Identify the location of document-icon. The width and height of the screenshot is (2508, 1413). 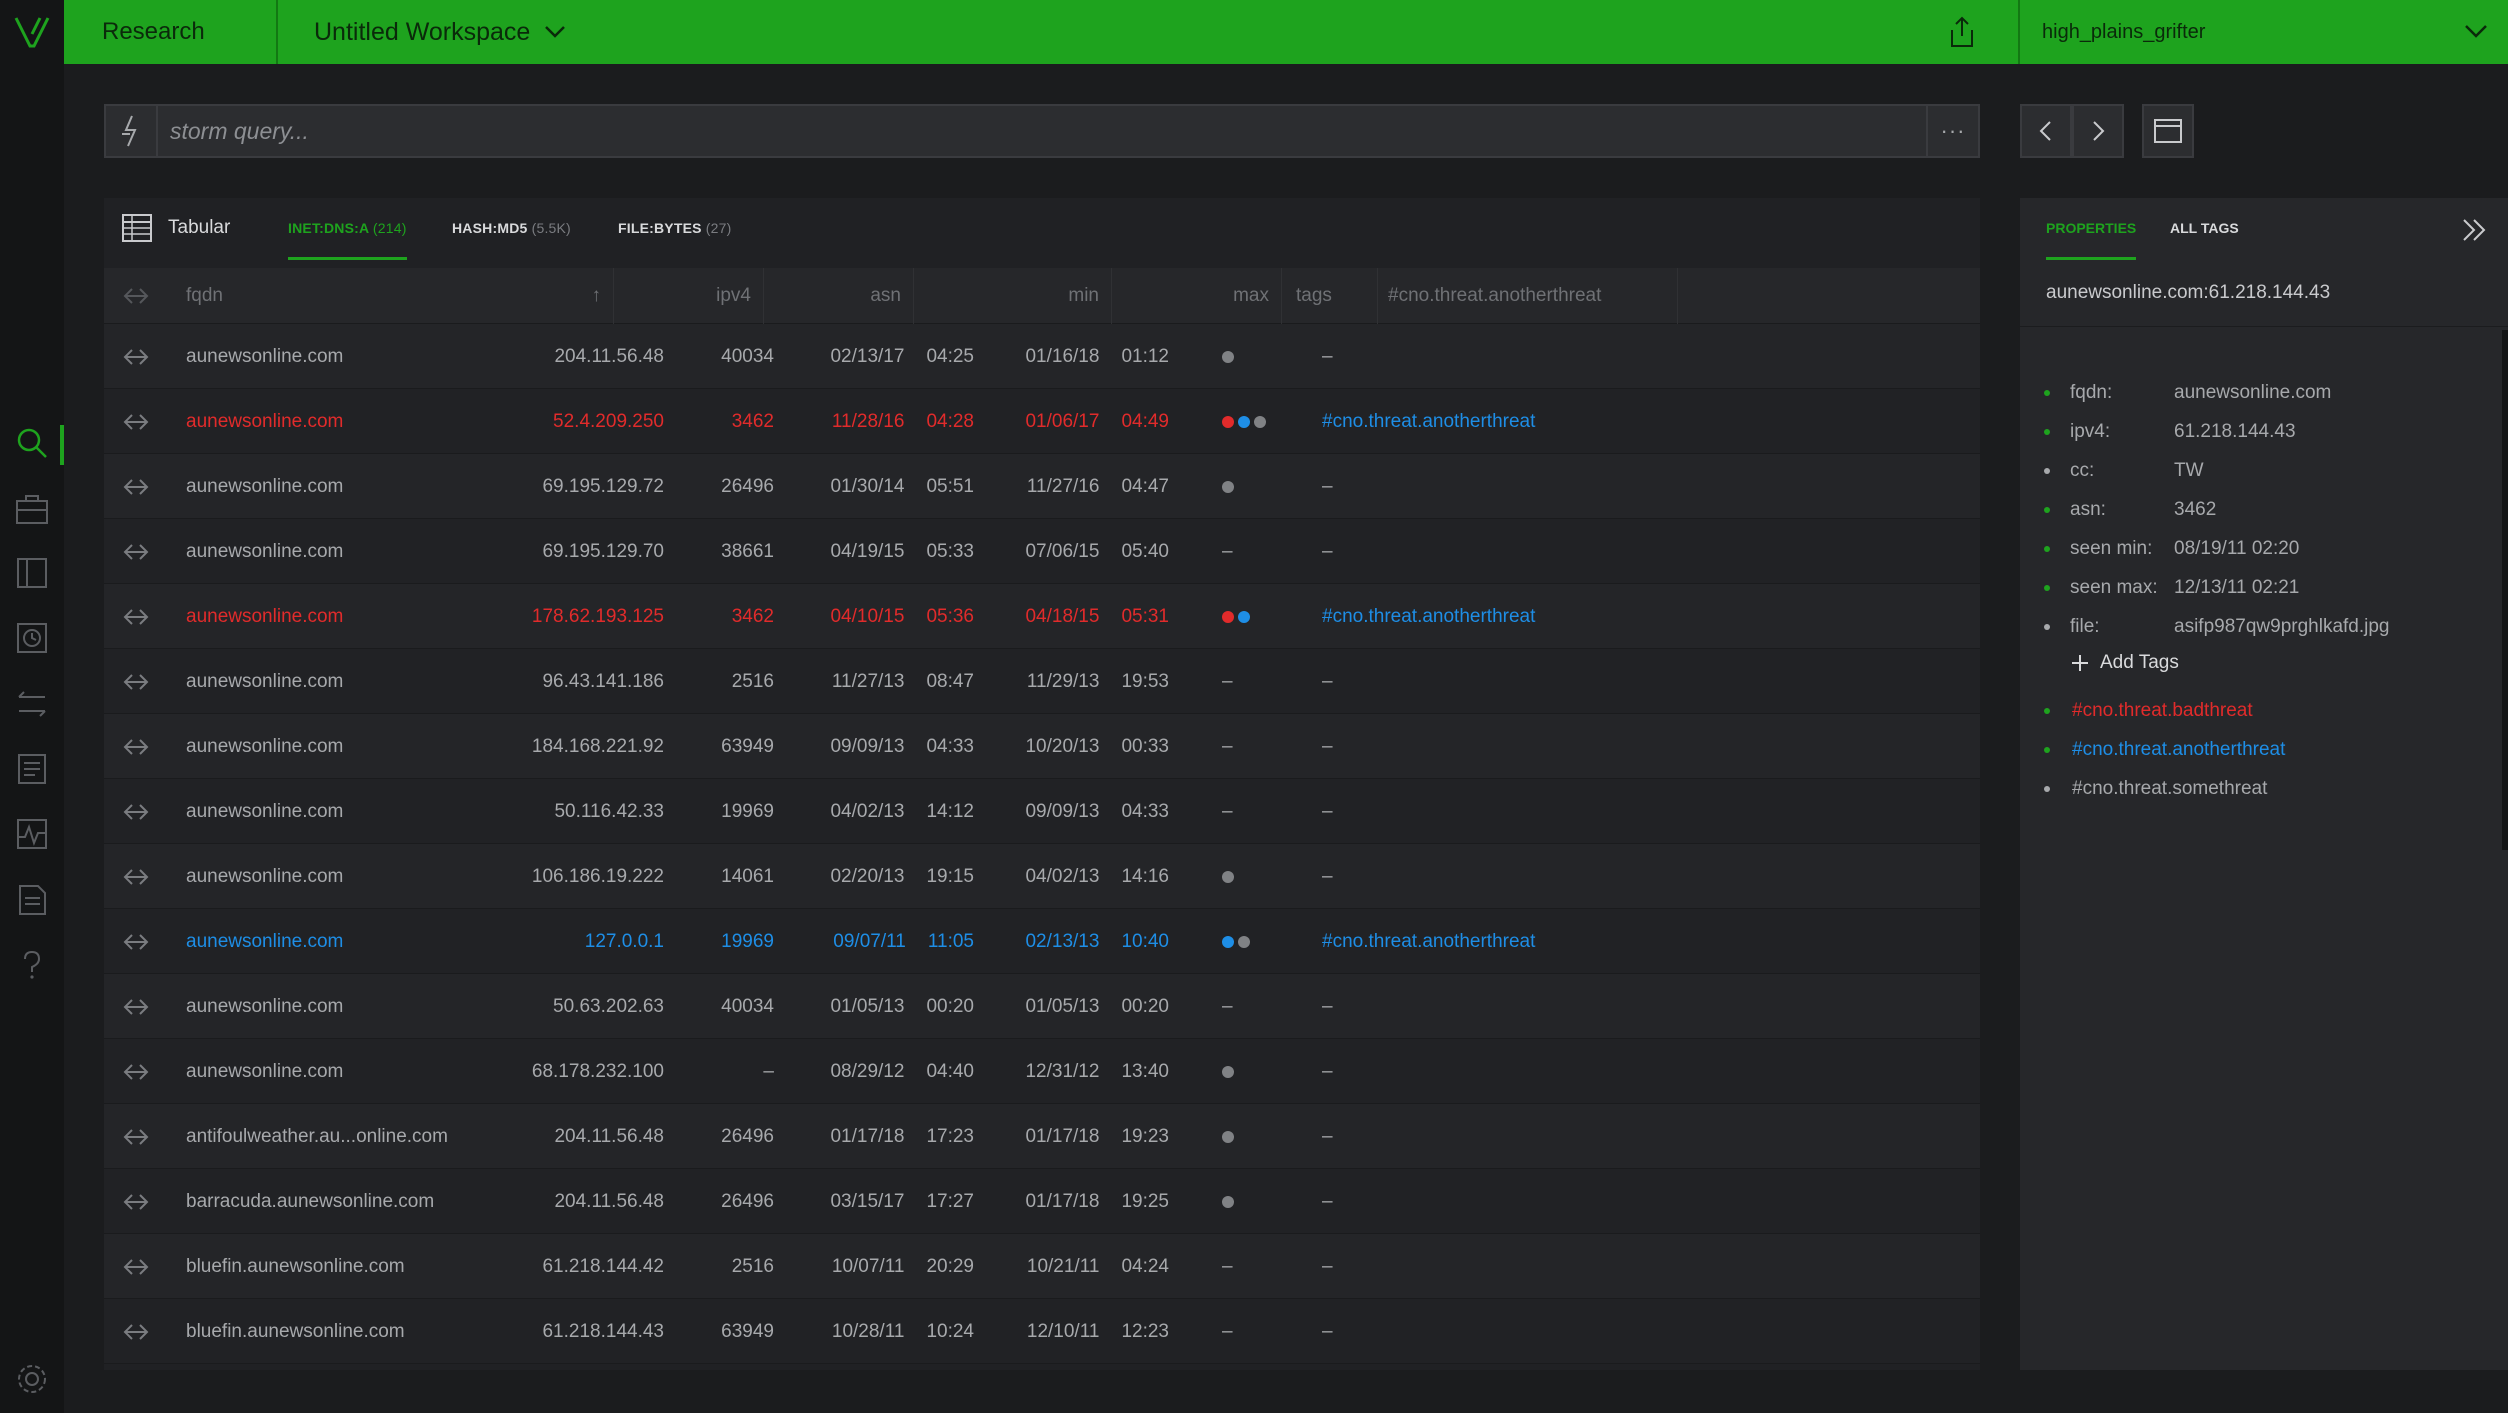
(32, 900).